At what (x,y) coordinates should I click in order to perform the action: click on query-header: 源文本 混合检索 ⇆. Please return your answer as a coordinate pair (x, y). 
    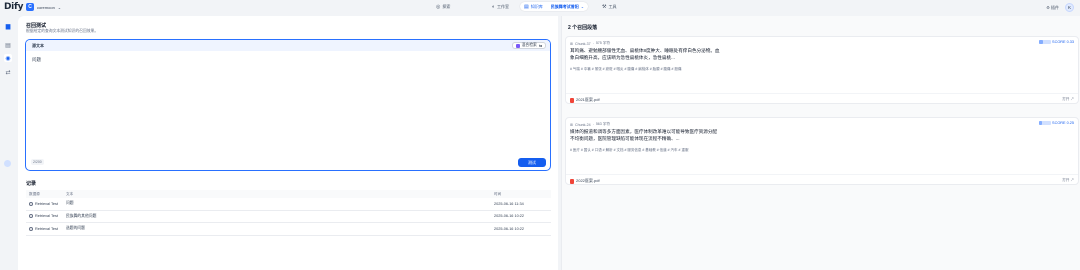
    Looking at the image, I should click on (288, 45).